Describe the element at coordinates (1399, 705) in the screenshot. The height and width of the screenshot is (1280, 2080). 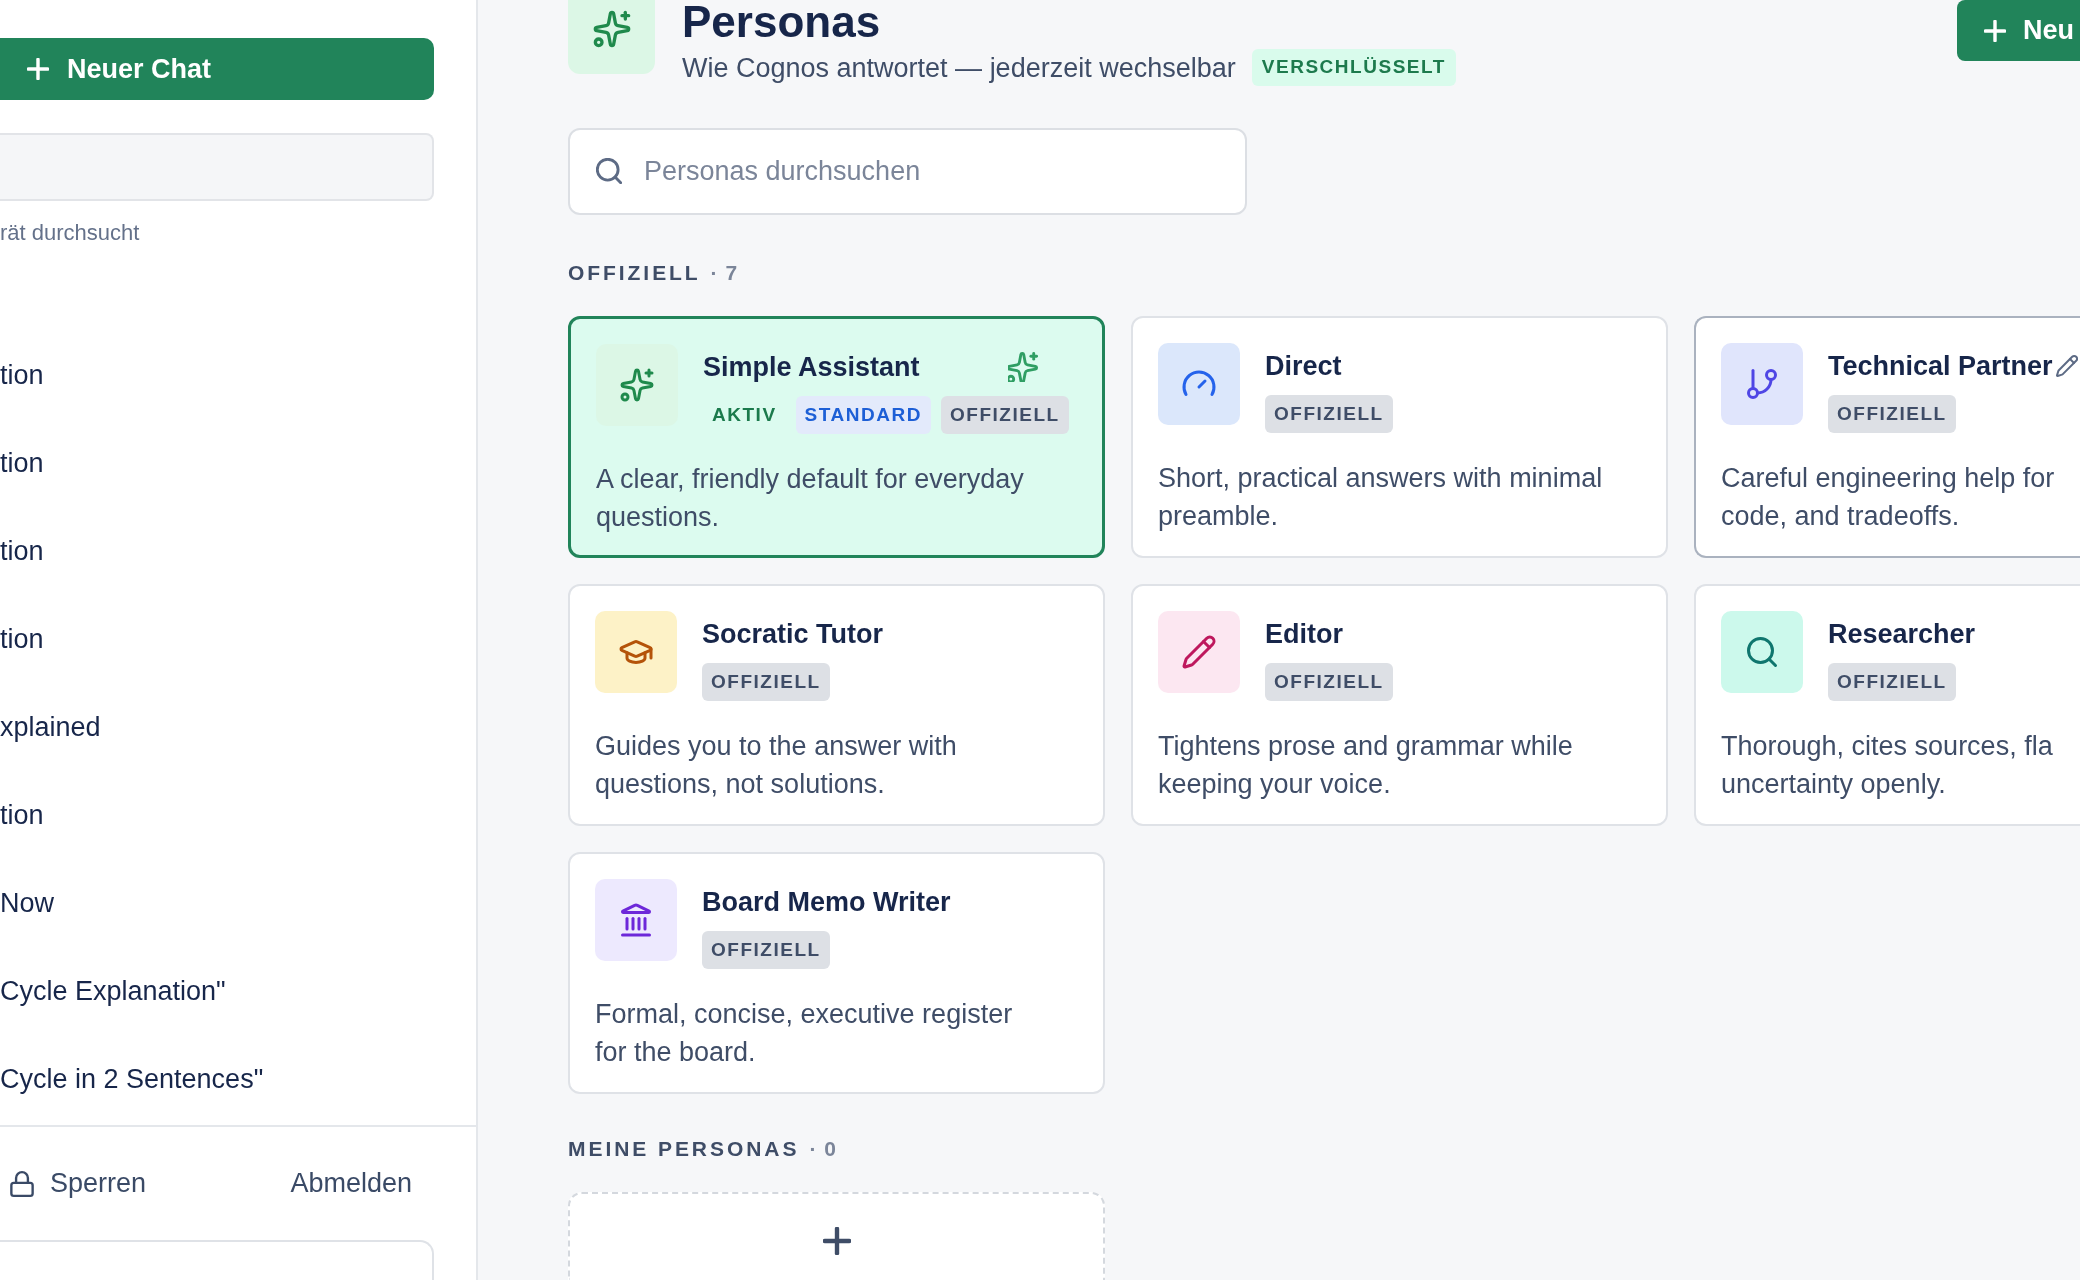
I see `persona-card: Editor OFFIZIELL Tightens prose and grammar while keeping your voice.` at that location.